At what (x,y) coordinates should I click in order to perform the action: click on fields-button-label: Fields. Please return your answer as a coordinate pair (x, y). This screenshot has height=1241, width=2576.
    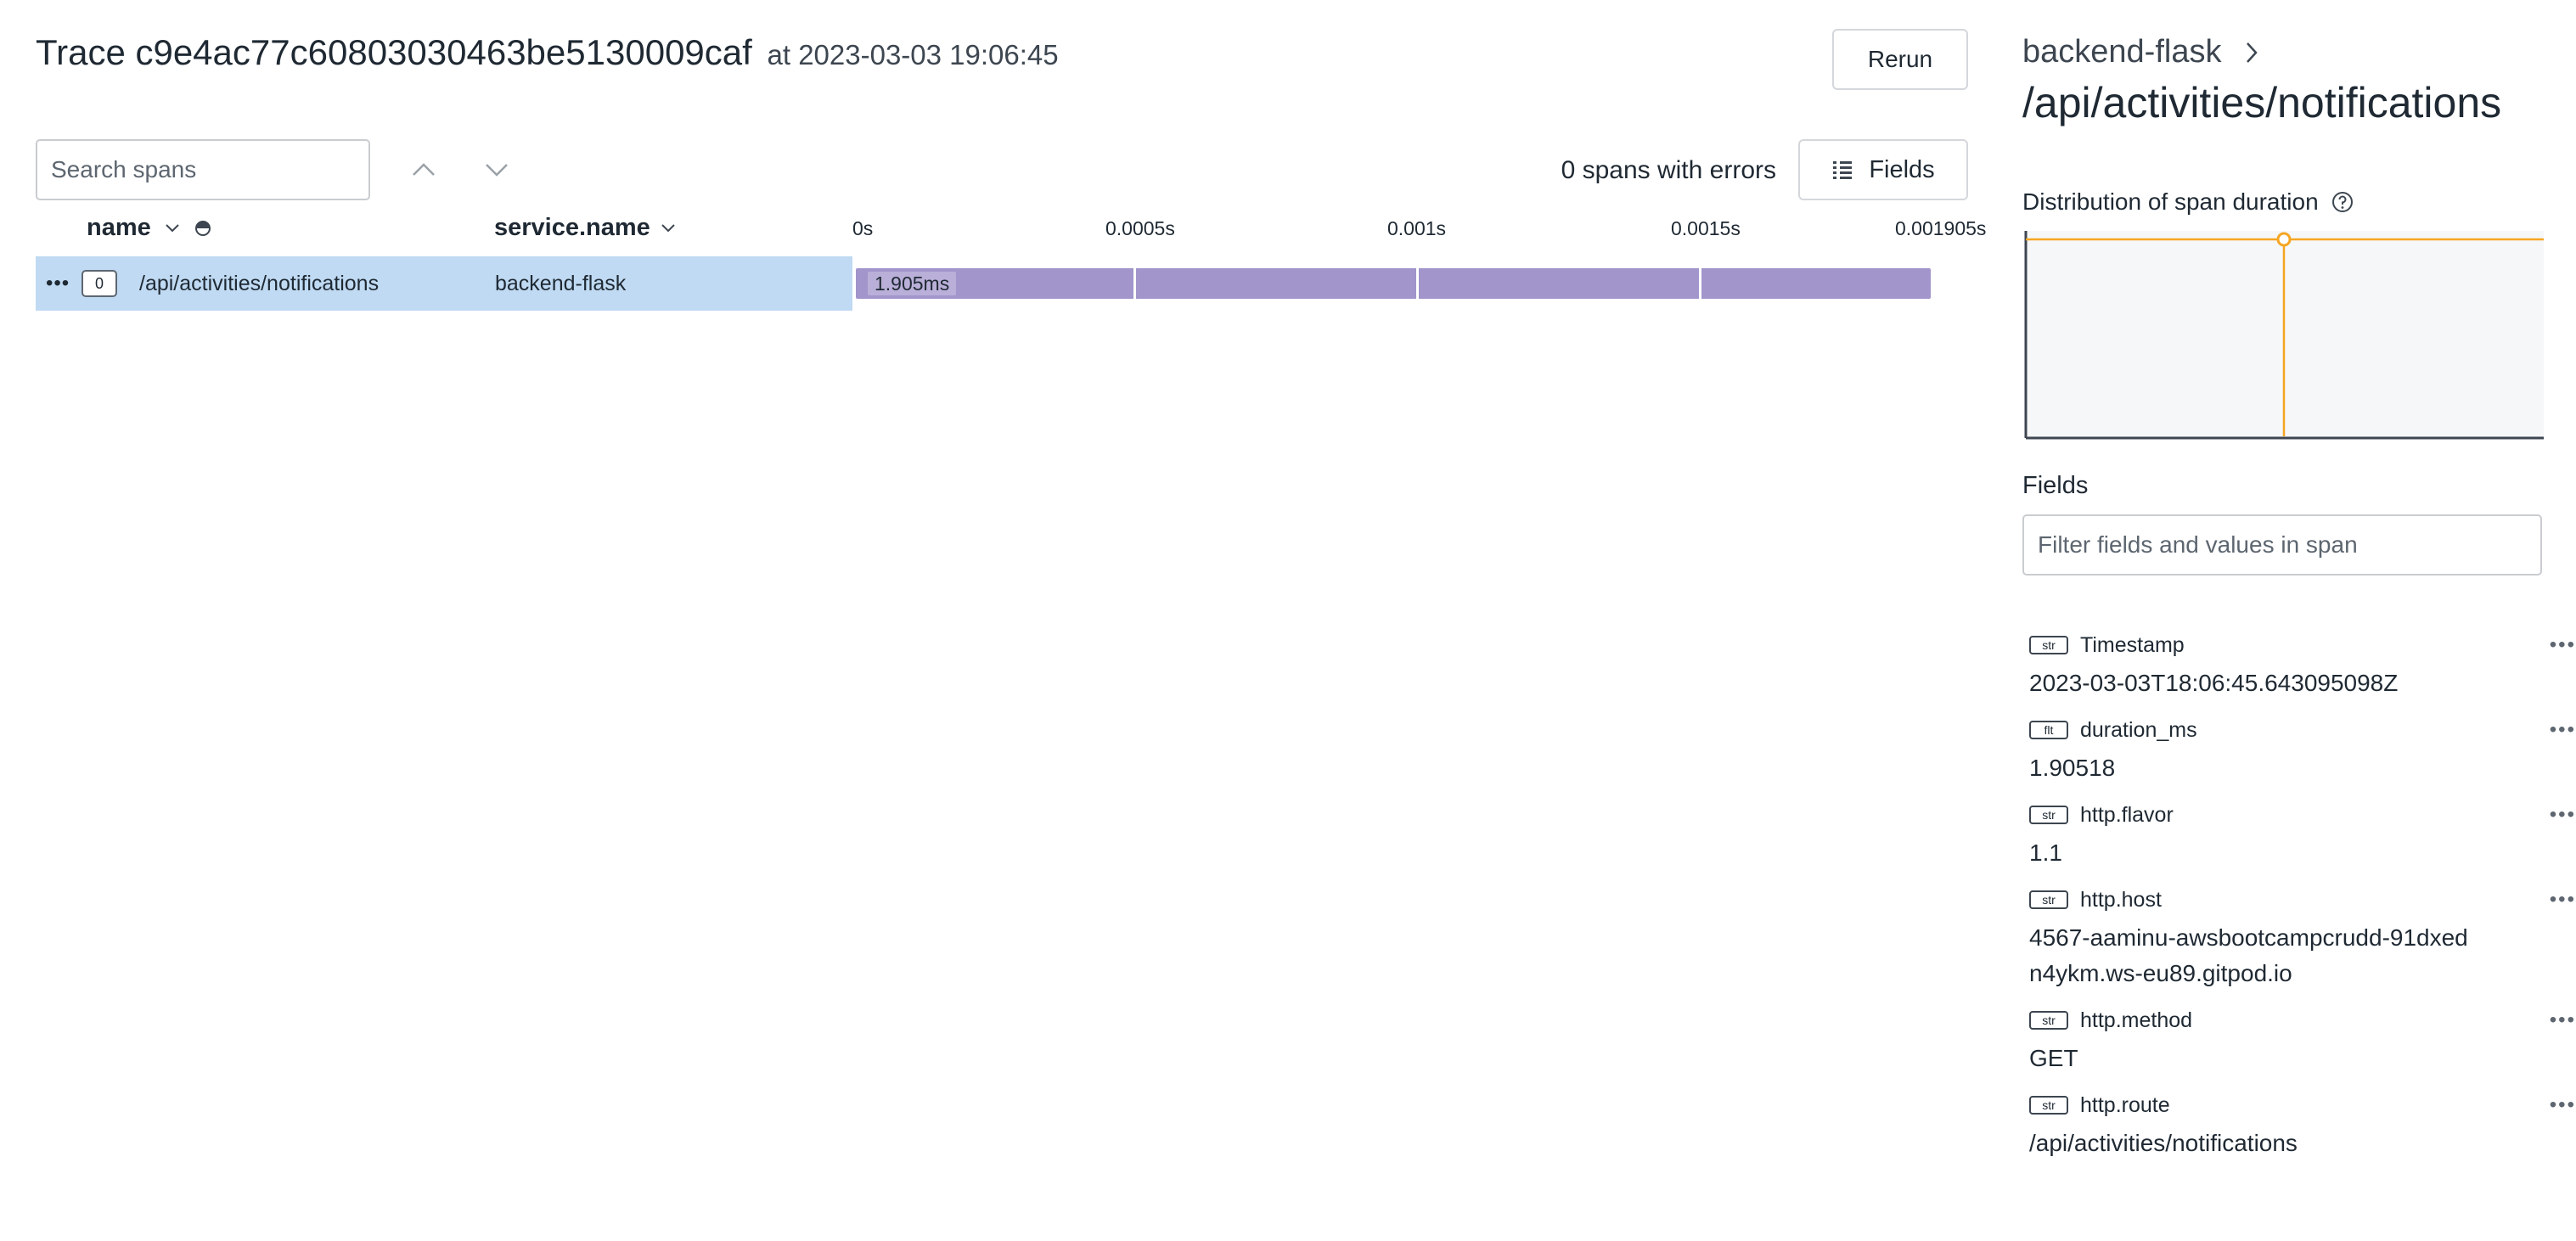
    Looking at the image, I should click on (1902, 169).